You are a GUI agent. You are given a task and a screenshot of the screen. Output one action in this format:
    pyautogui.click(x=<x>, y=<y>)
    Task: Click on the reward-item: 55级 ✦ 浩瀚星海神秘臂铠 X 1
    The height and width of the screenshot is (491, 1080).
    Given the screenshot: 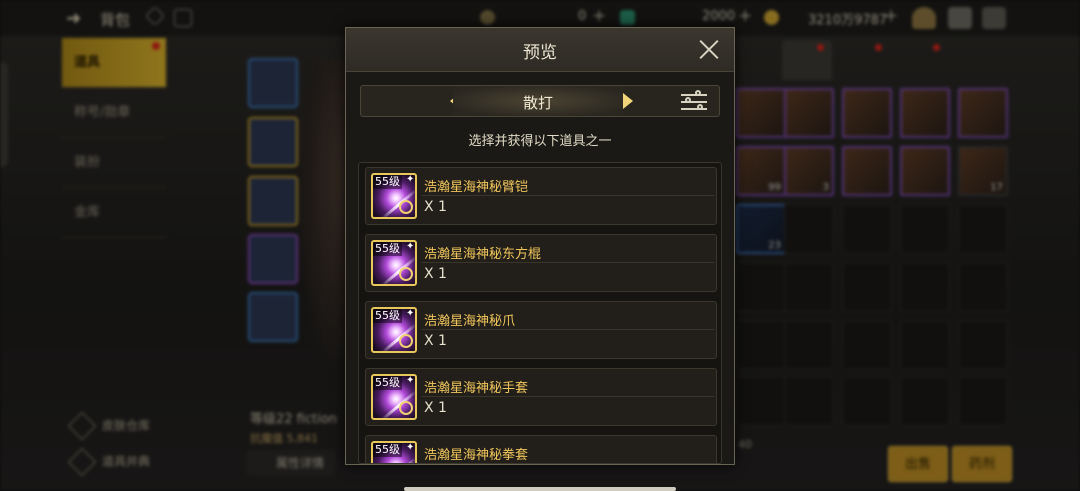 What is the action you would take?
    pyautogui.click(x=541, y=196)
    